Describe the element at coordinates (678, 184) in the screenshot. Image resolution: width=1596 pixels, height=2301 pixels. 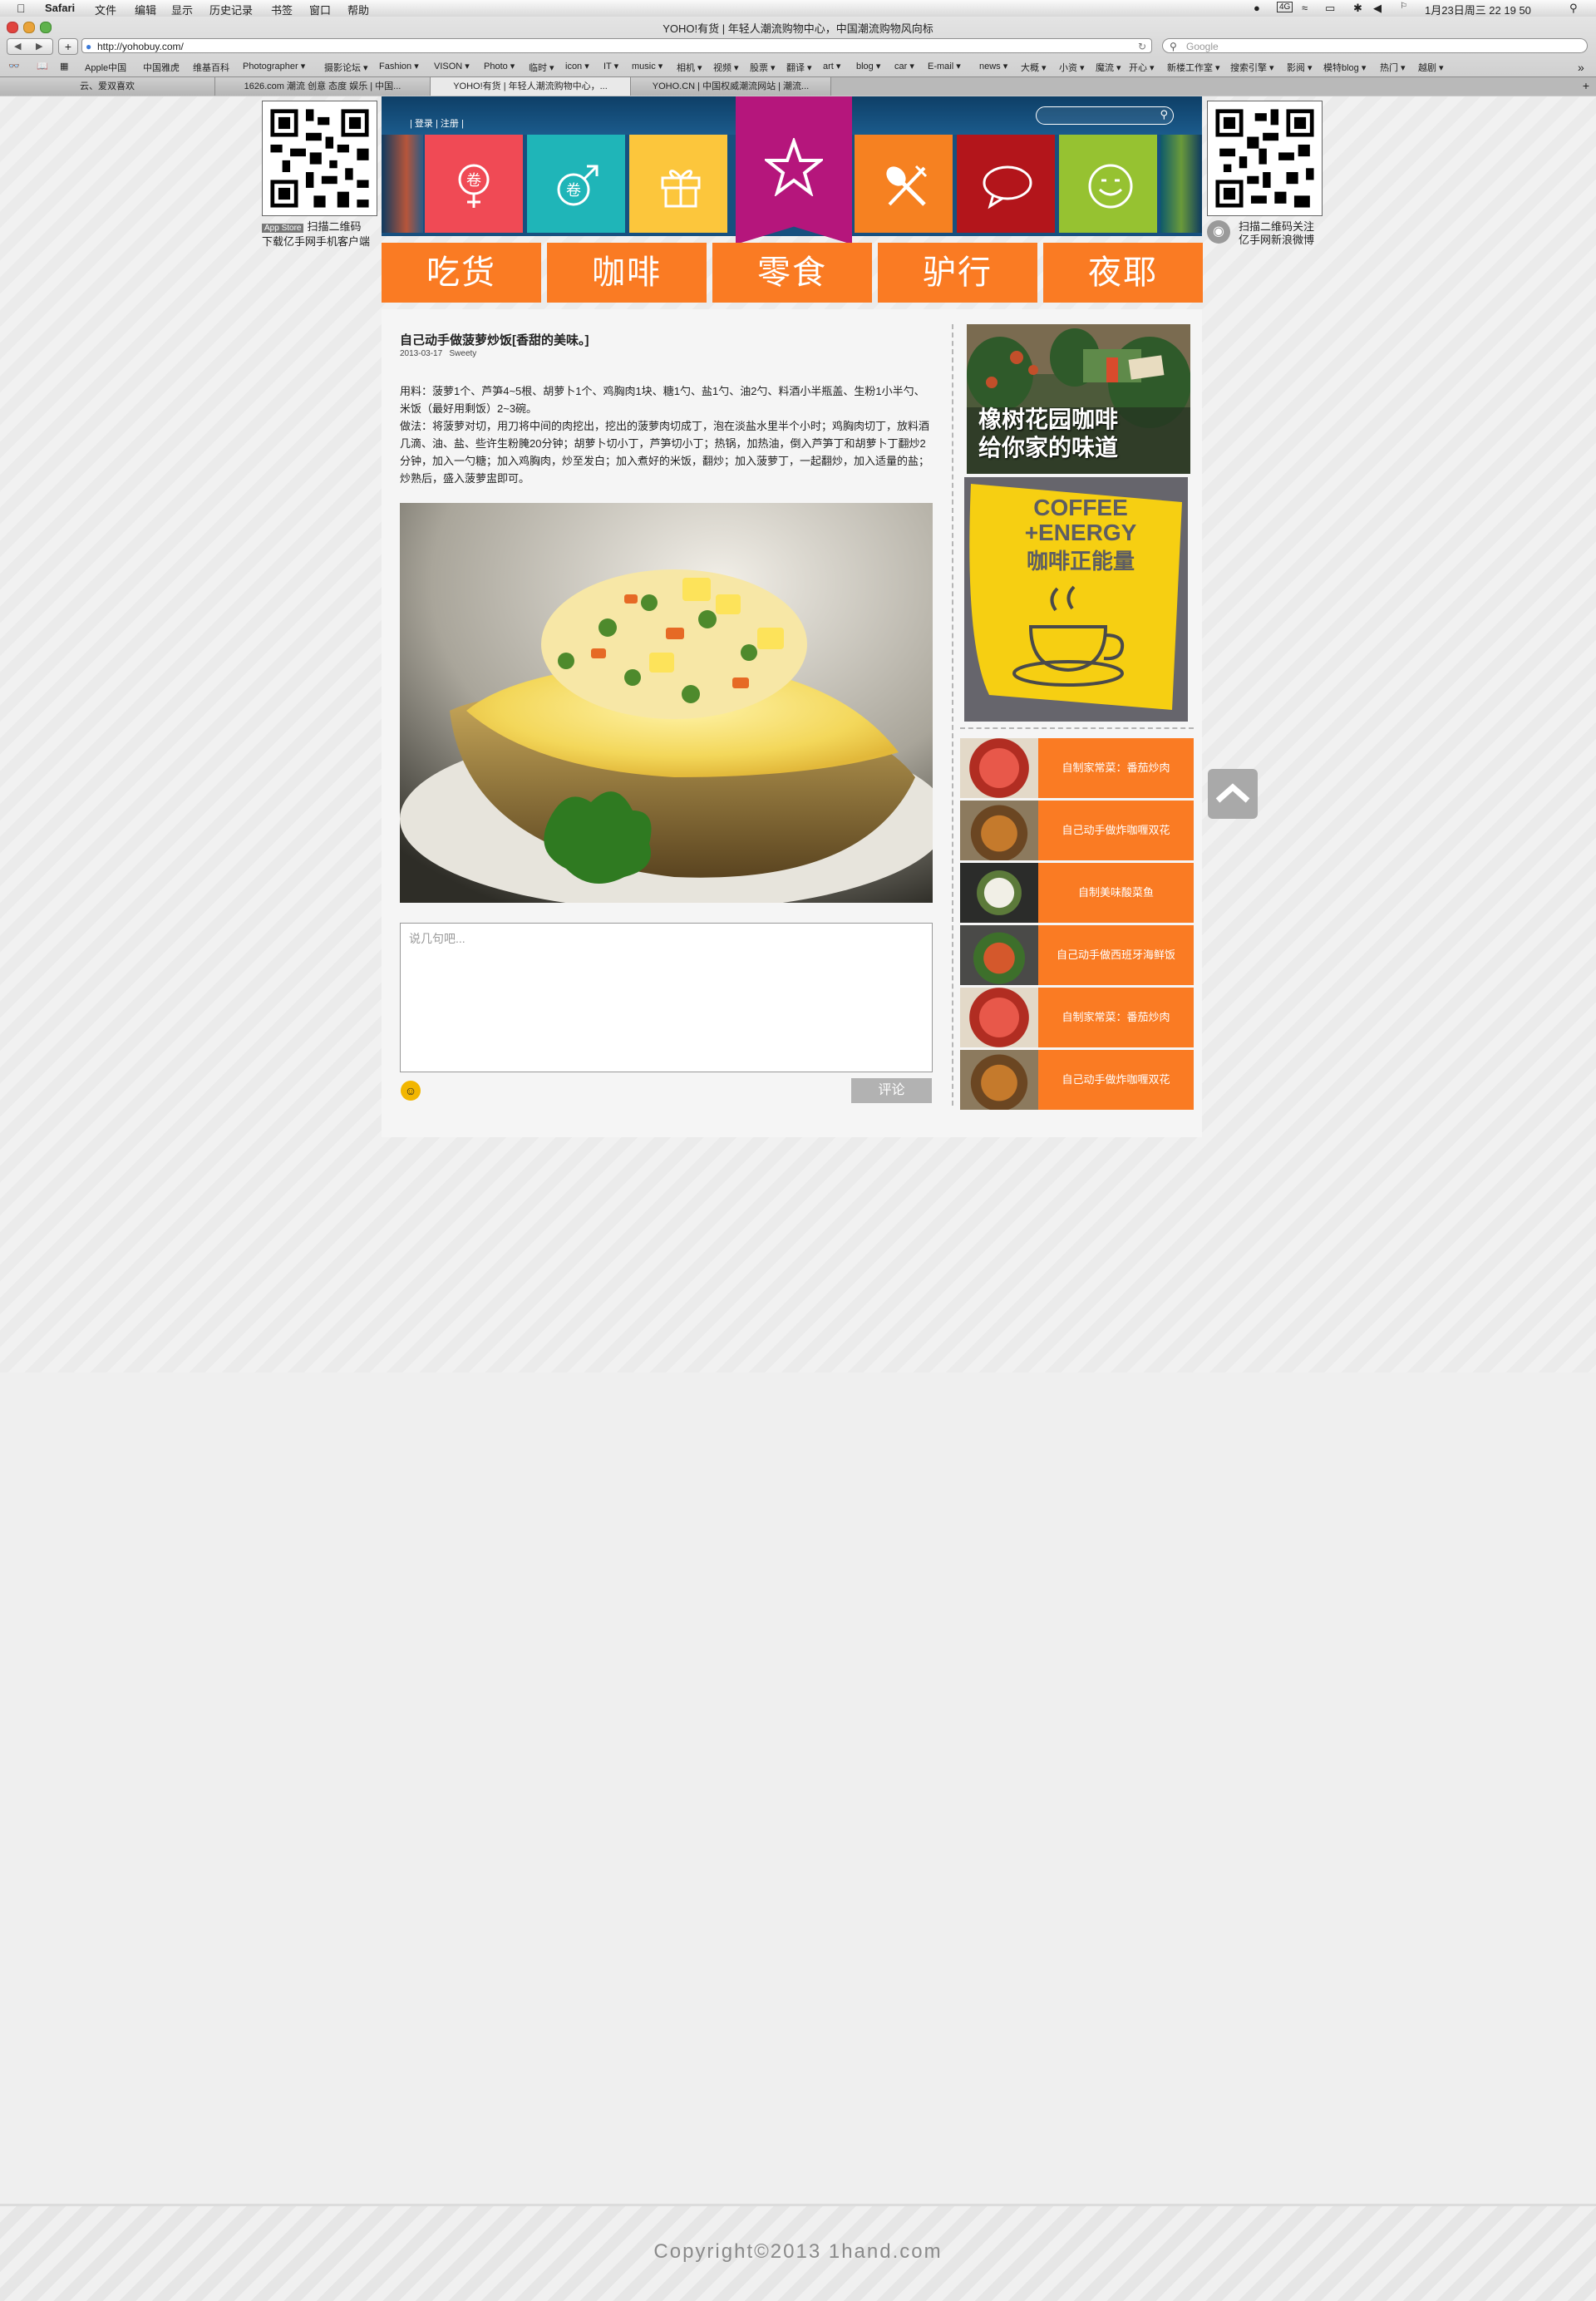
I see `nav-tile-gift` at that location.